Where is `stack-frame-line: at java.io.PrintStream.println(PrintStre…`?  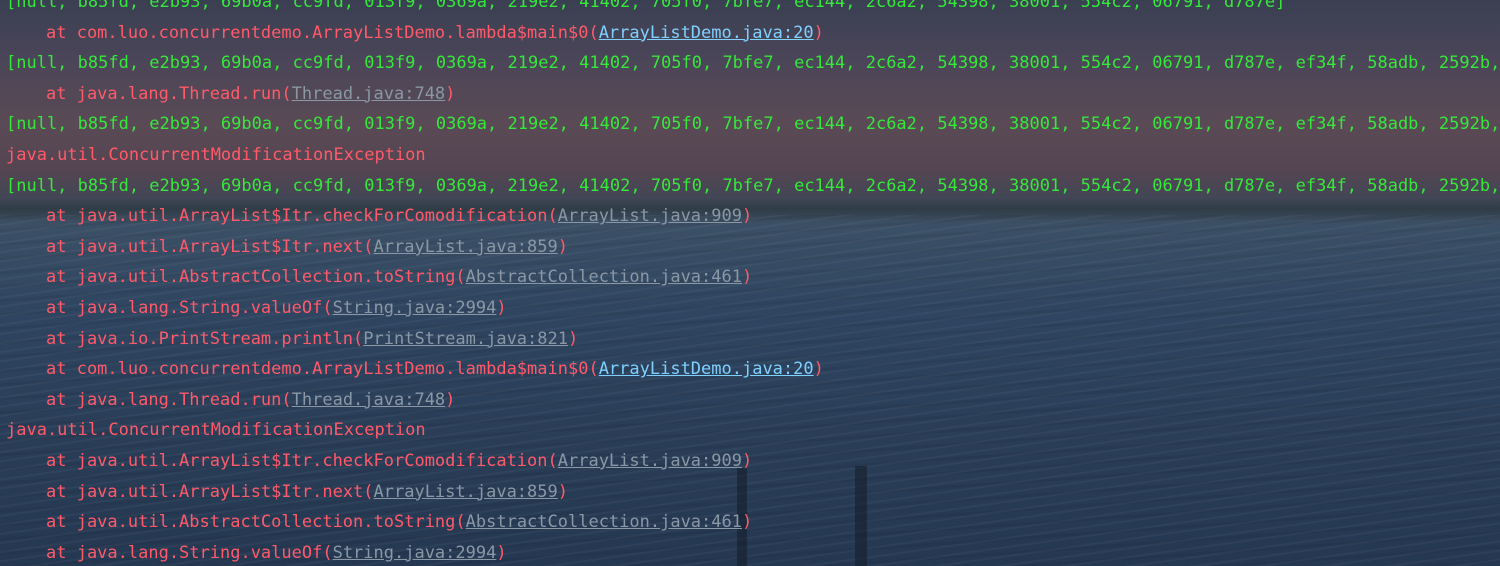 stack-frame-line: at java.io.PrintStream.println(PrintStre… is located at coordinates (750, 339).